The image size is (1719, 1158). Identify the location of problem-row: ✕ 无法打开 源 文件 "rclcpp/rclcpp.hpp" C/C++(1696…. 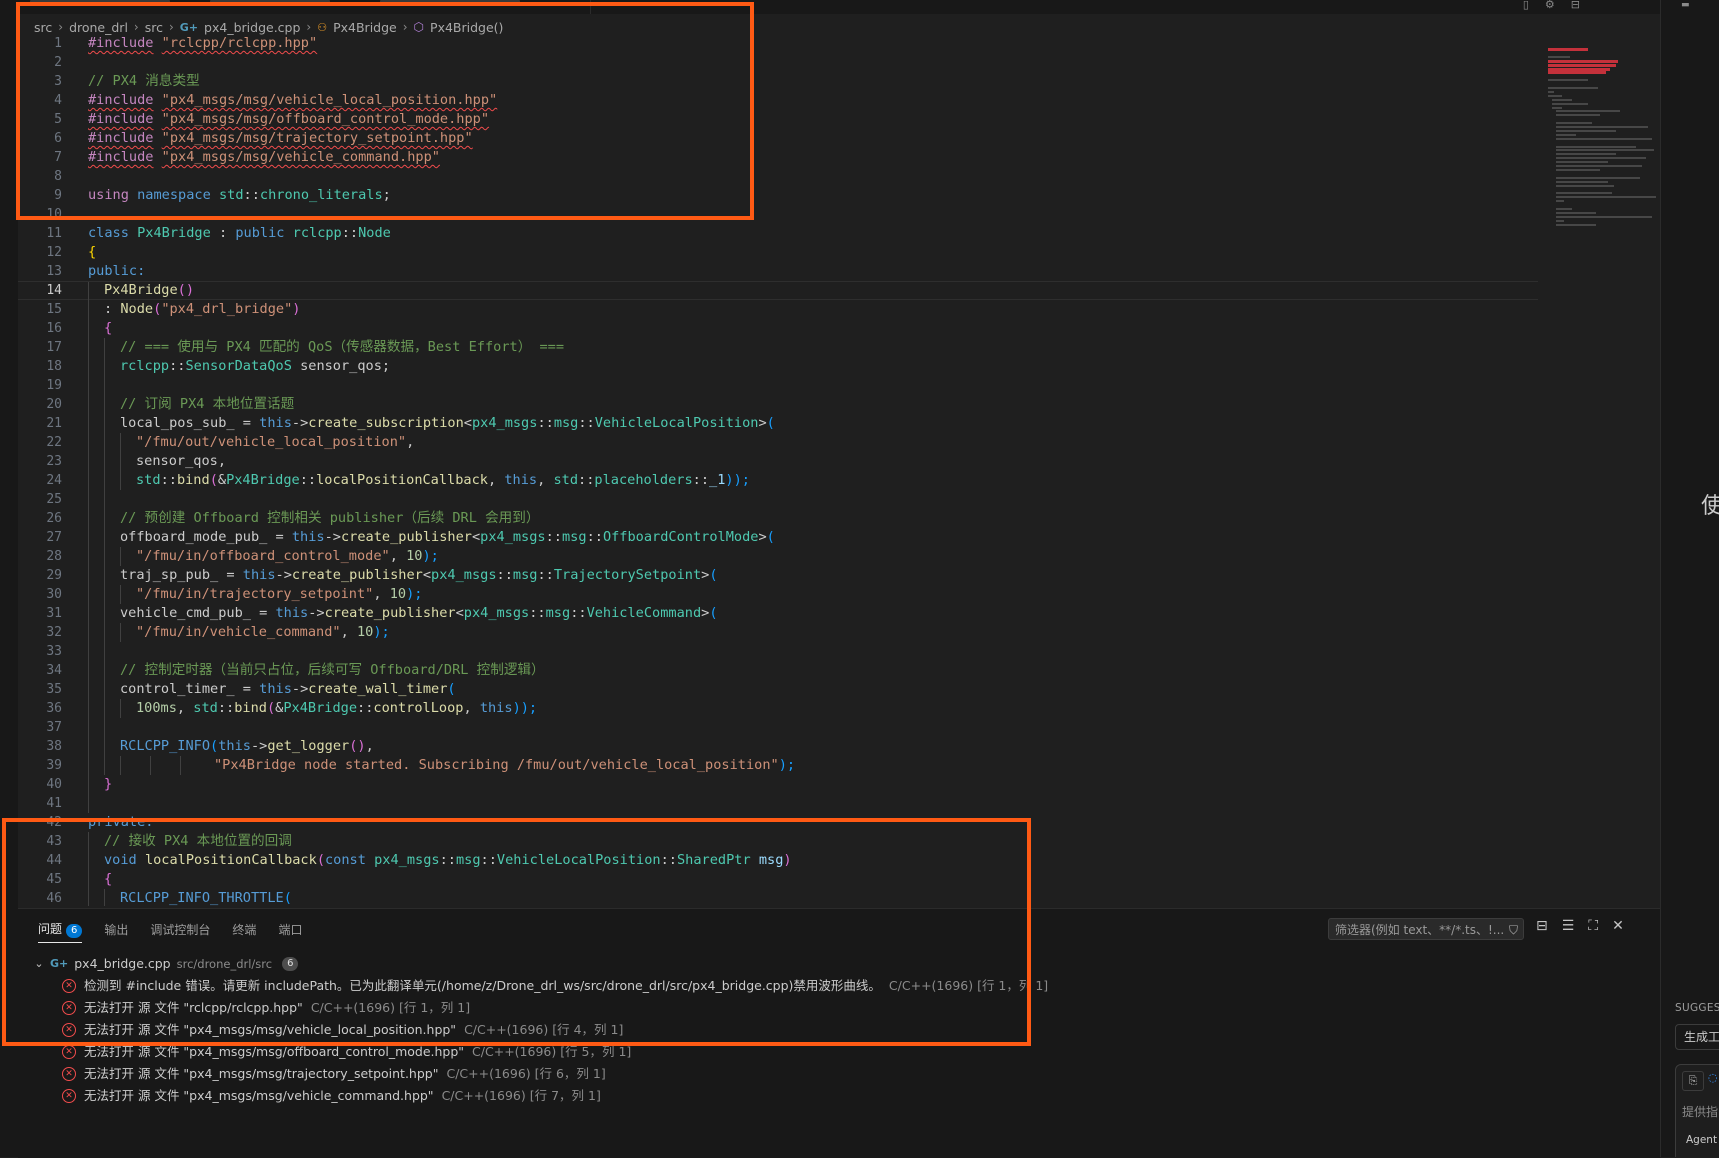
(845, 1008).